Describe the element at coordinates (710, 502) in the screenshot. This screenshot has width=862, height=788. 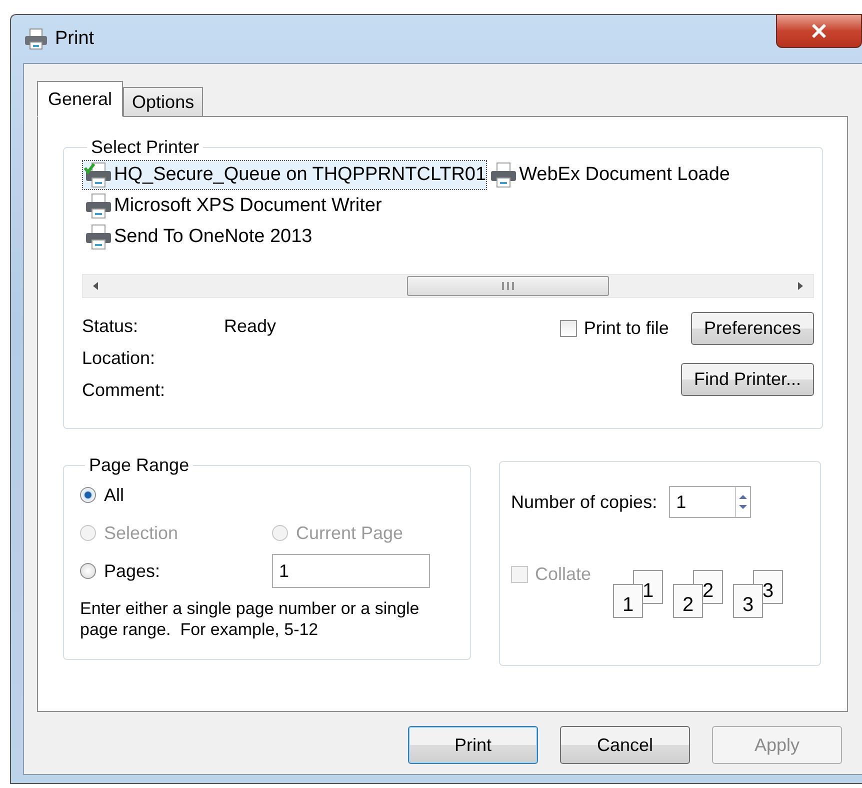
I see `copies-spinner: 1` at that location.